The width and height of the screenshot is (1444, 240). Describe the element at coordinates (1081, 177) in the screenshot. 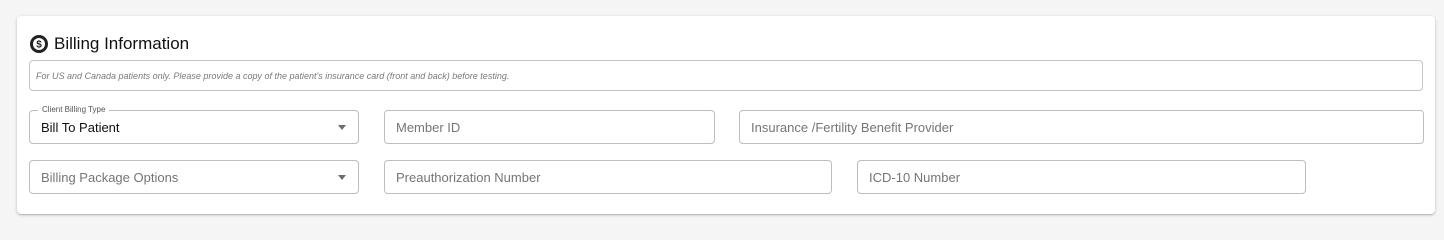

I see `icd10-number-input: ICD-10 Number` at that location.